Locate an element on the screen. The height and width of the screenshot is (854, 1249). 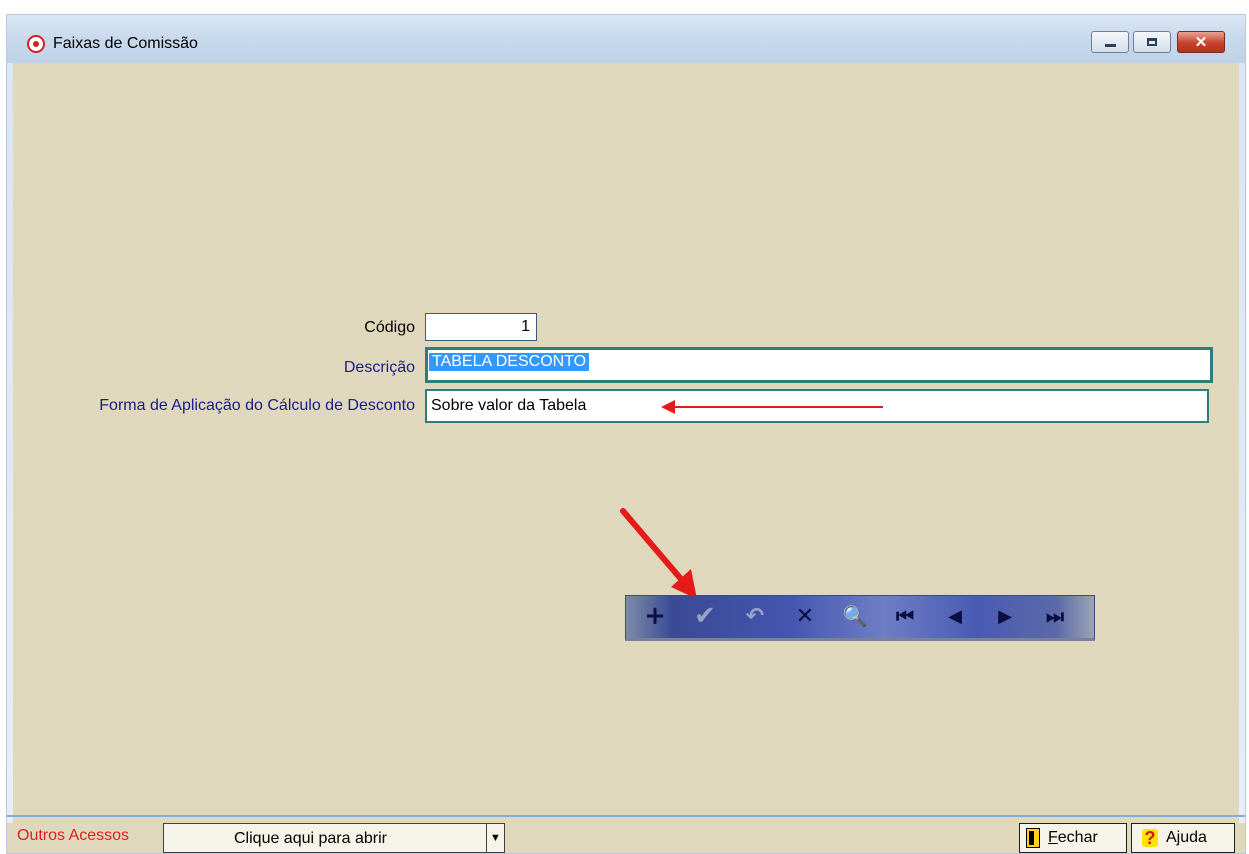
close-icon: ✕ is located at coordinates (1201, 42).